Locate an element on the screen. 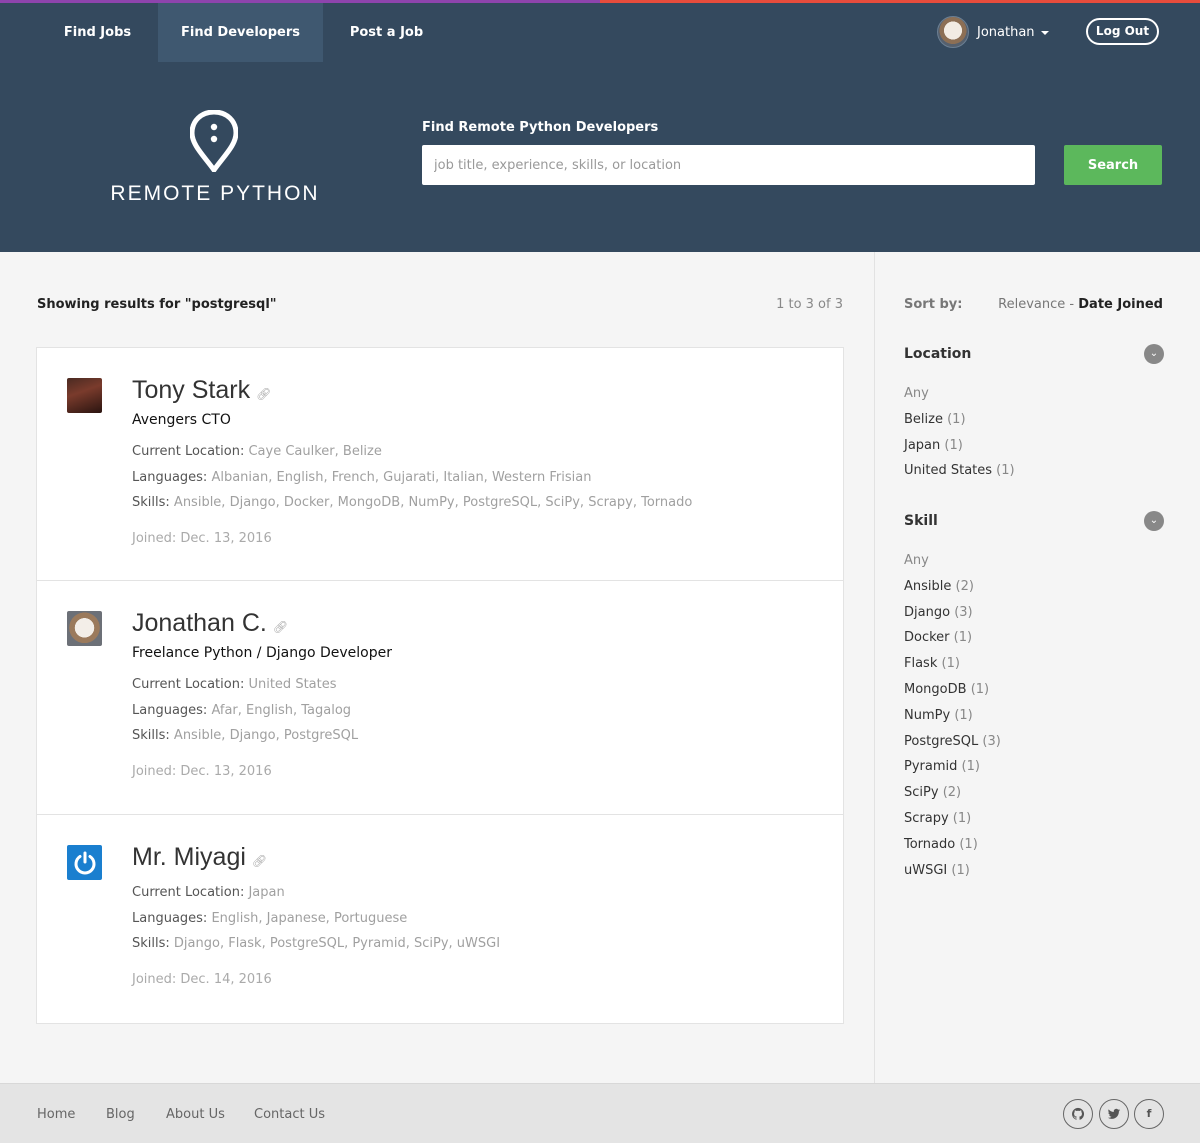 Image resolution: width=1200 pixels, height=1143 pixels. sort-label: Sort by: is located at coordinates (933, 304).